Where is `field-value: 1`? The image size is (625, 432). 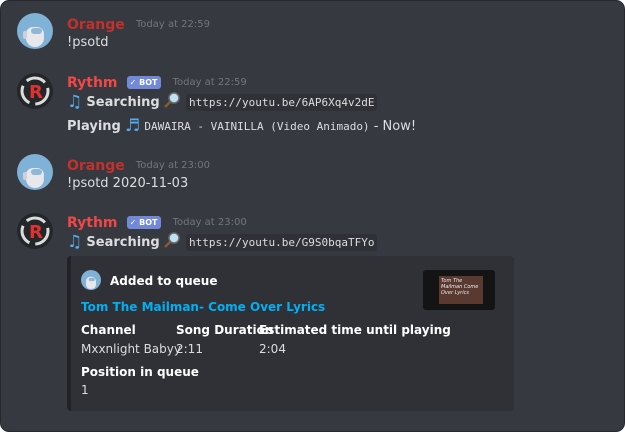 field-value: 1 is located at coordinates (85, 390).